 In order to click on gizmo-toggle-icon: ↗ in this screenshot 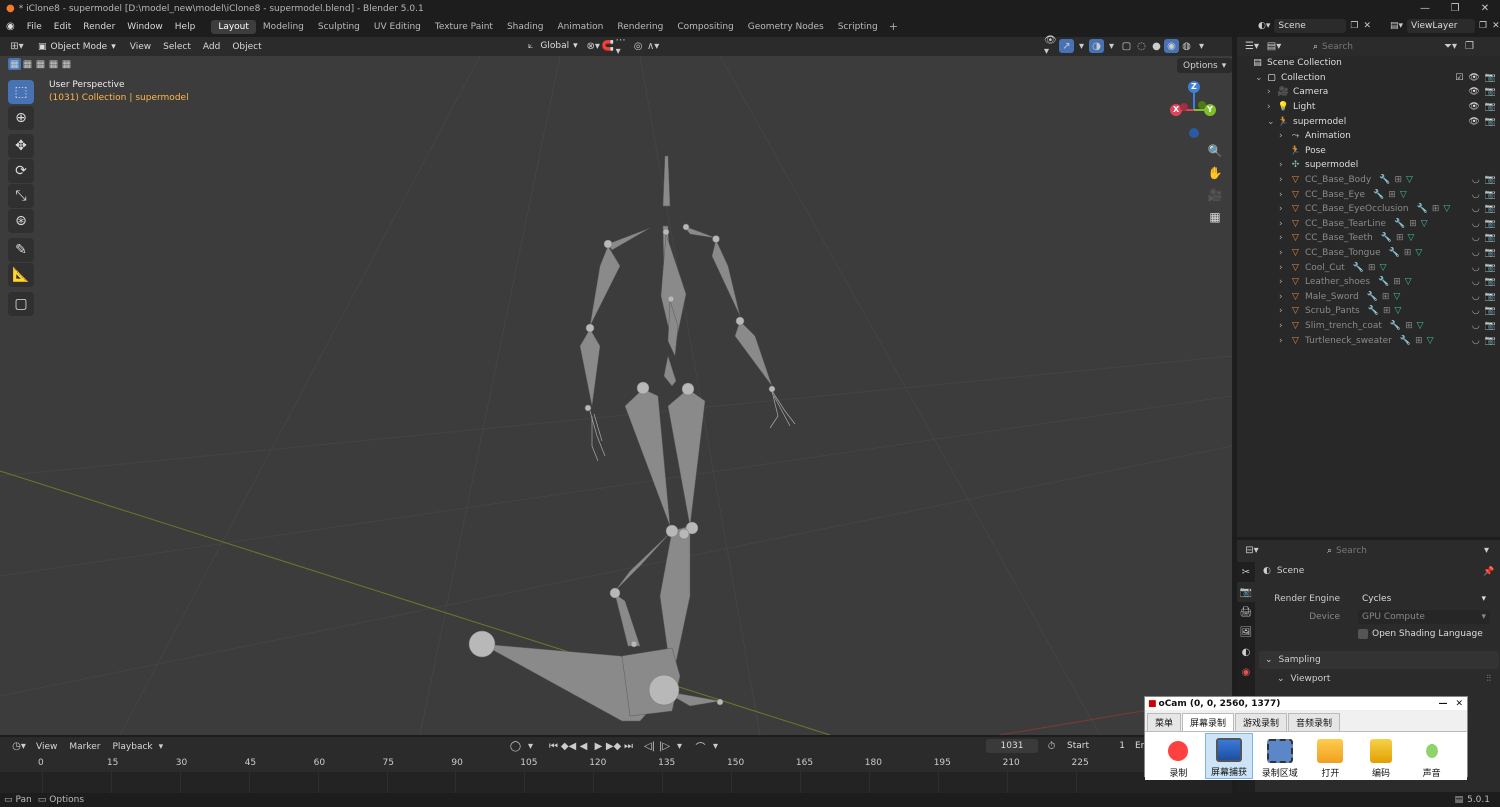, I will do `click(1066, 46)`.